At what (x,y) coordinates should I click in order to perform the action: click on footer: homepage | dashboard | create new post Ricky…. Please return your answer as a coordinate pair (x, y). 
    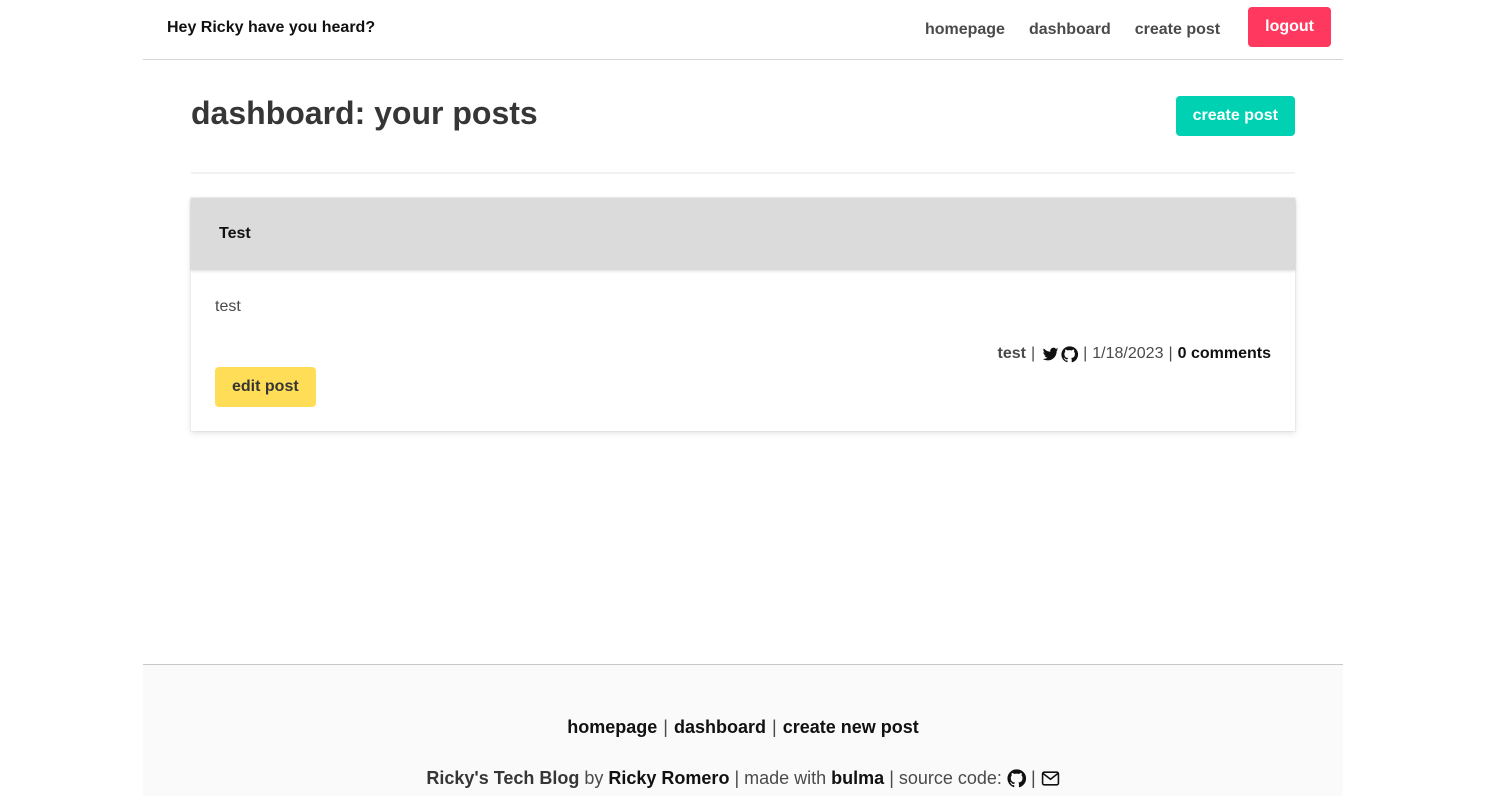
    Looking at the image, I should click on (743, 730).